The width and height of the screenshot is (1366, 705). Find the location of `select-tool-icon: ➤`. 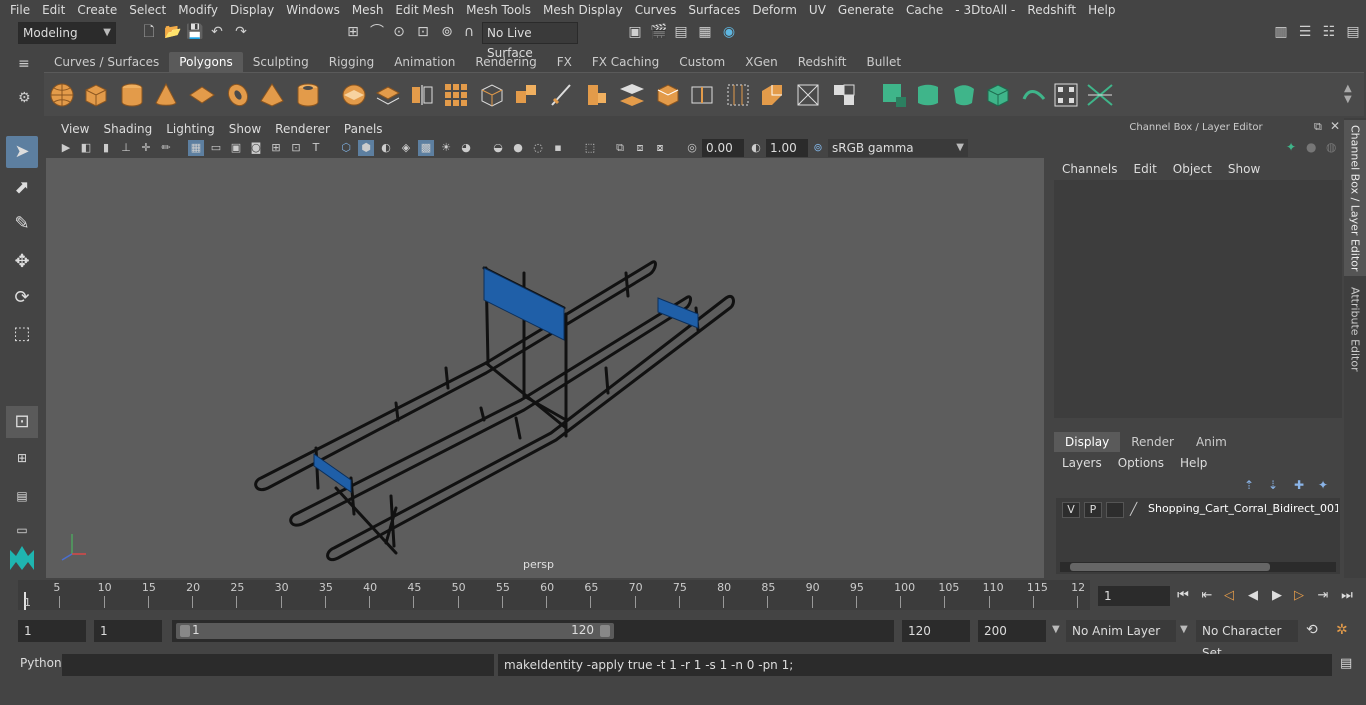

select-tool-icon: ➤ is located at coordinates (22, 152).